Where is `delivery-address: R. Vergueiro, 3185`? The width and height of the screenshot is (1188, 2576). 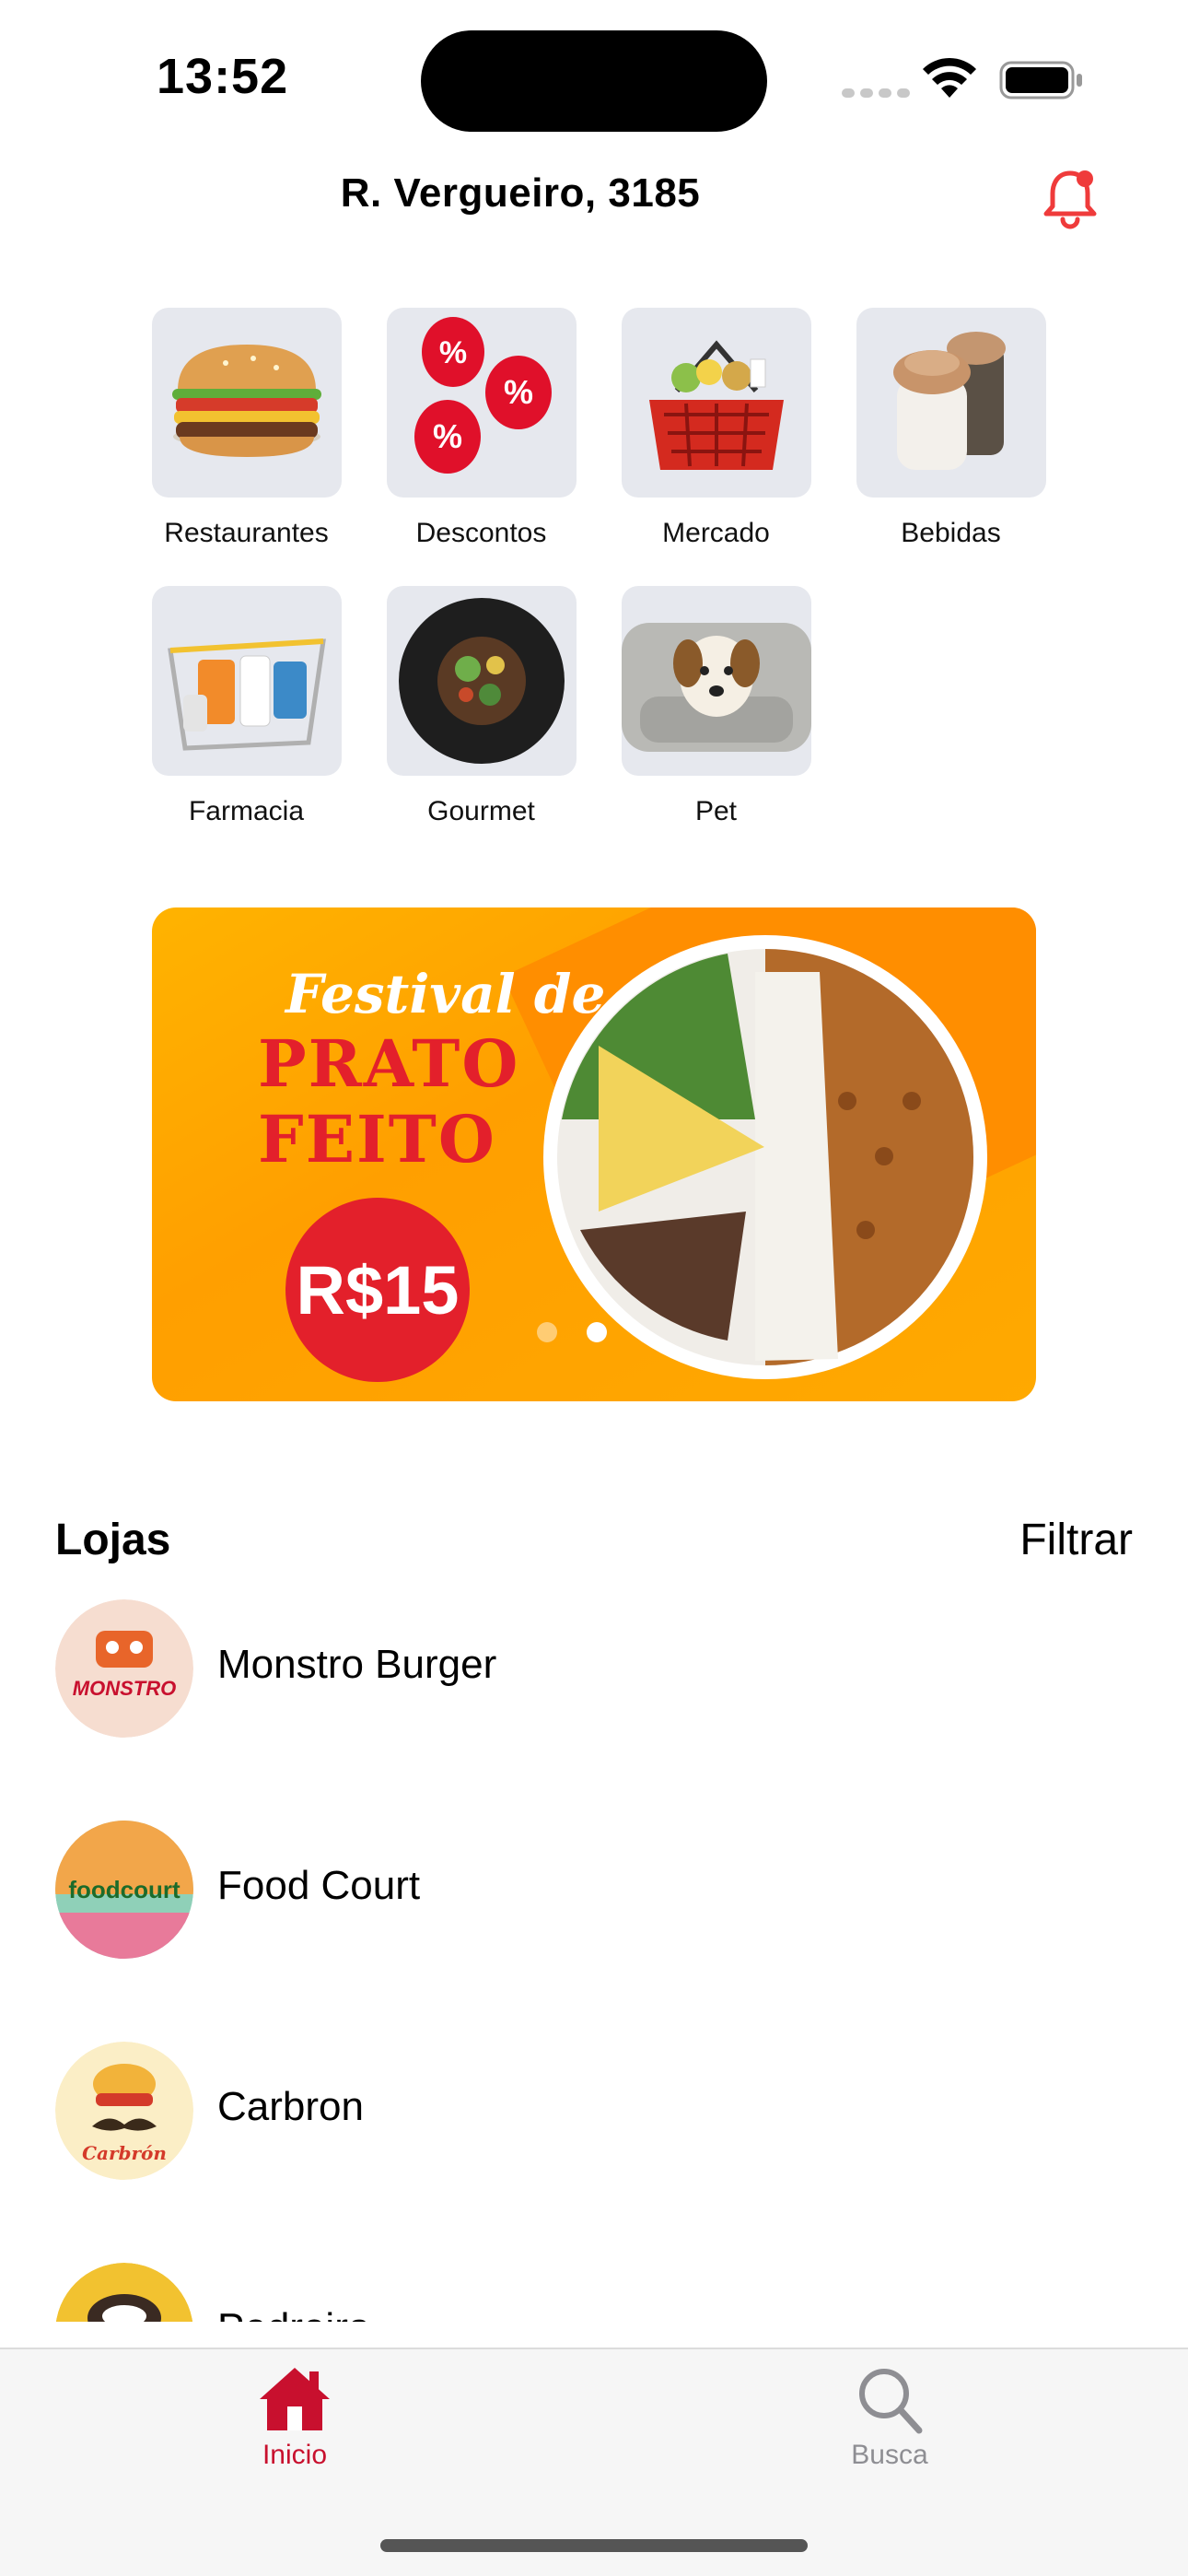 delivery-address: R. Vergueiro, 3185 is located at coordinates (521, 193).